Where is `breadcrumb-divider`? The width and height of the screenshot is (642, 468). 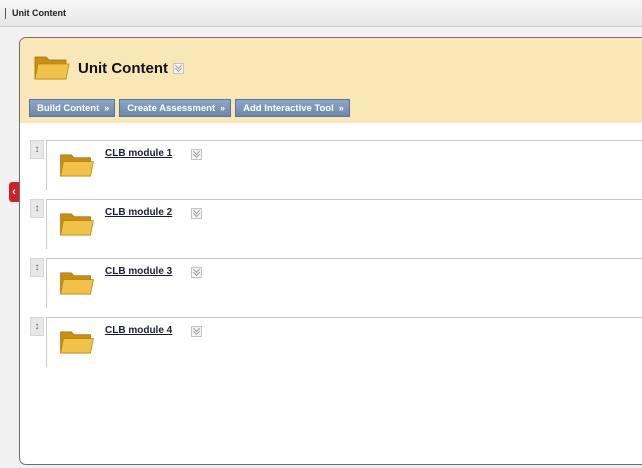 breadcrumb-divider is located at coordinates (5, 13).